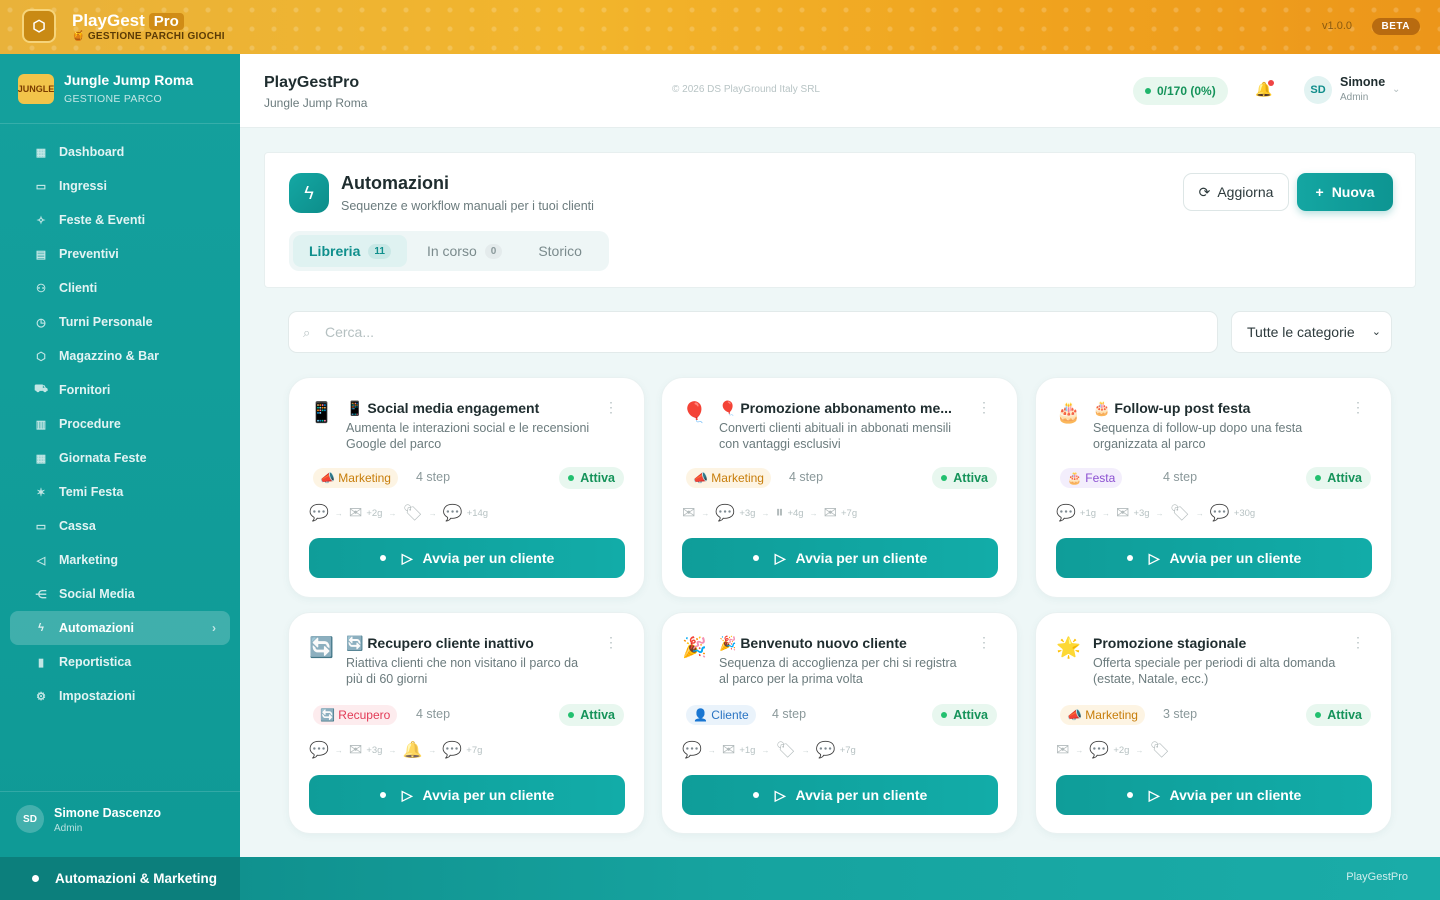 This screenshot has width=1440, height=900. Describe the element at coordinates (120, 526) in the screenshot. I see `sidebar-item-cassa: ▭ Cassa` at that location.